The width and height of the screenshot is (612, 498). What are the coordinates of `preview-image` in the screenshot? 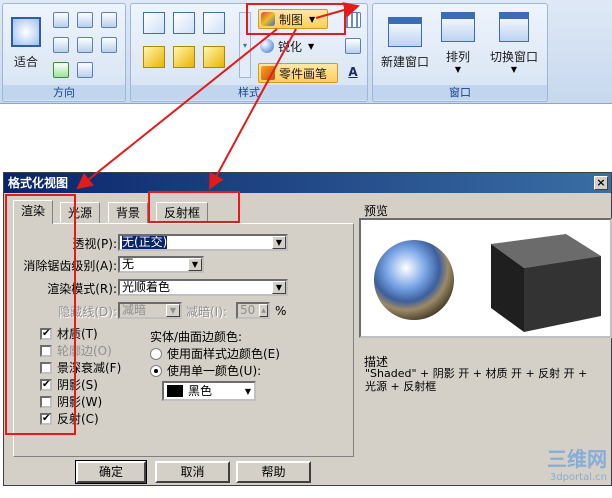 It's located at (487, 283).